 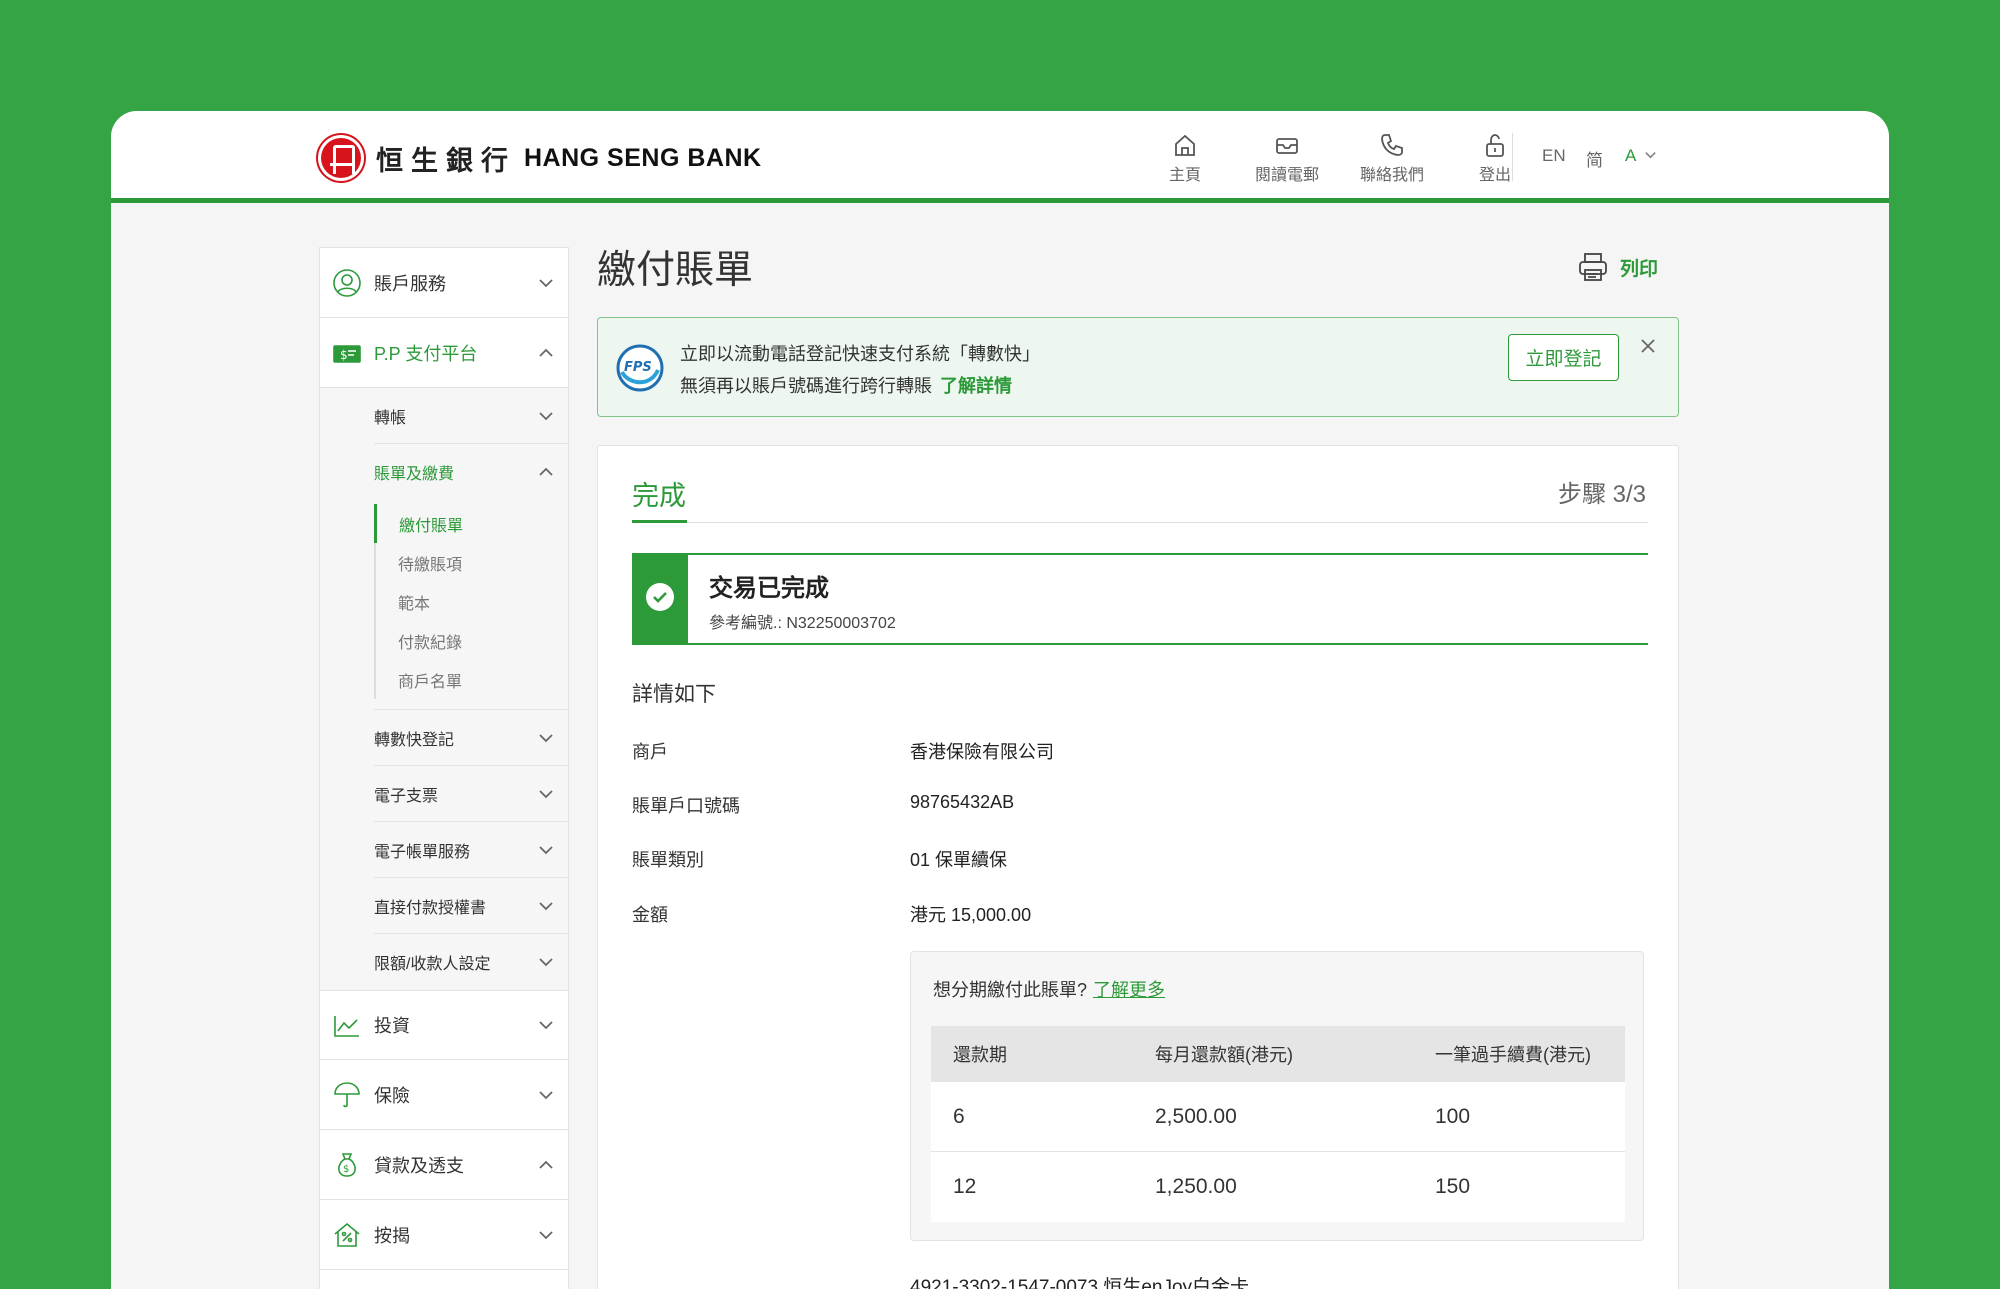 What do you see at coordinates (962, 802) in the screenshot?
I see `detail-value-bill-account: 98765432AB` at bounding box center [962, 802].